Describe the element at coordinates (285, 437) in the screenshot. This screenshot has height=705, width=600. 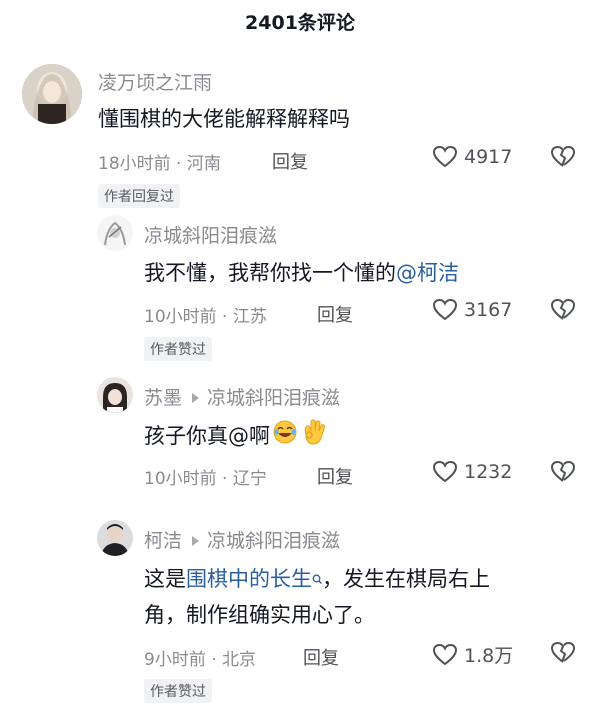
I see `laughing-emoji-icon` at that location.